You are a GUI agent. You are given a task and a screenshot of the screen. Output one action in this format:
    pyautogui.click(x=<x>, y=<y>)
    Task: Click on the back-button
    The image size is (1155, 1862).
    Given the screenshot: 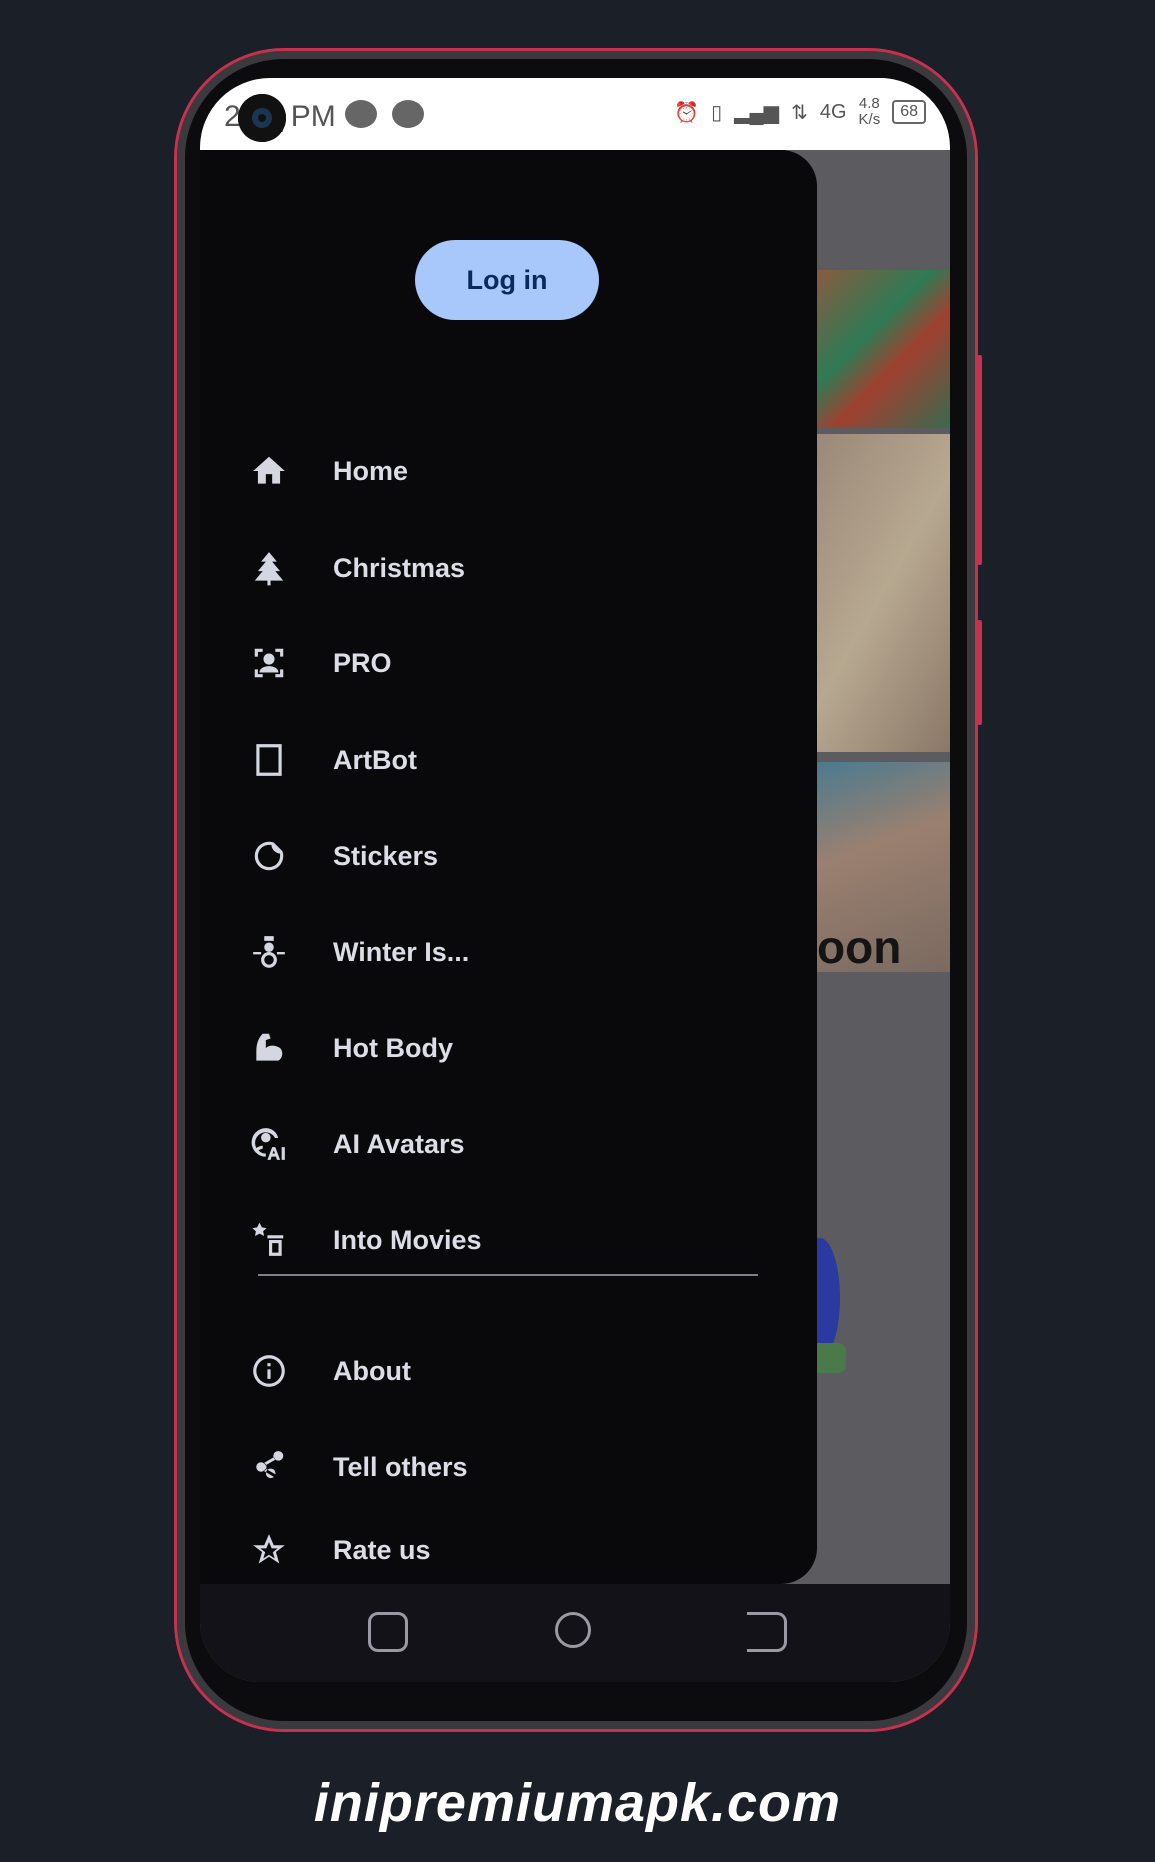 What is the action you would take?
    pyautogui.click(x=767, y=1632)
    